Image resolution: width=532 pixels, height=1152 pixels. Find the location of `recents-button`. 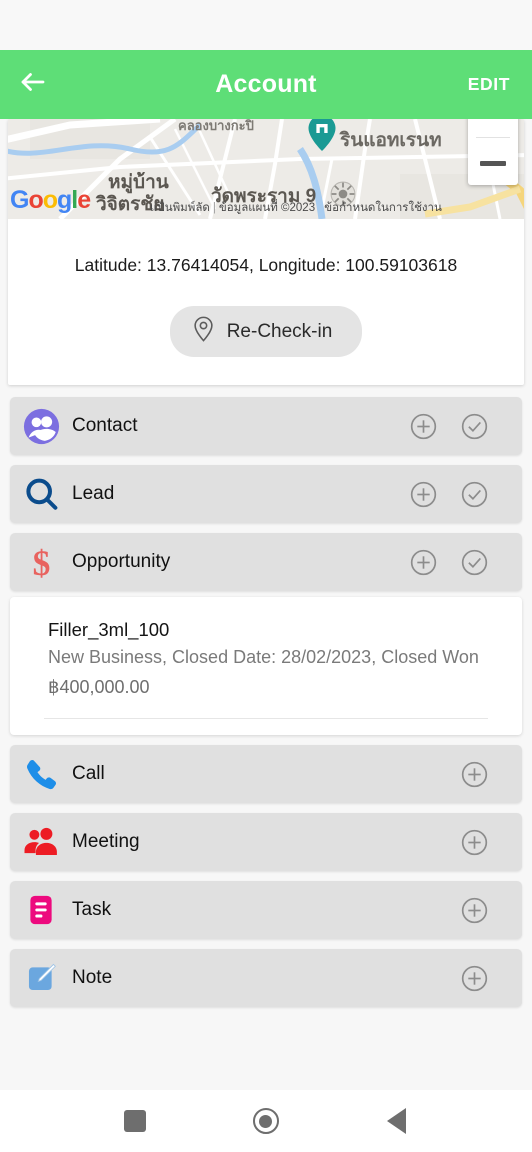

recents-button is located at coordinates (135, 1121).